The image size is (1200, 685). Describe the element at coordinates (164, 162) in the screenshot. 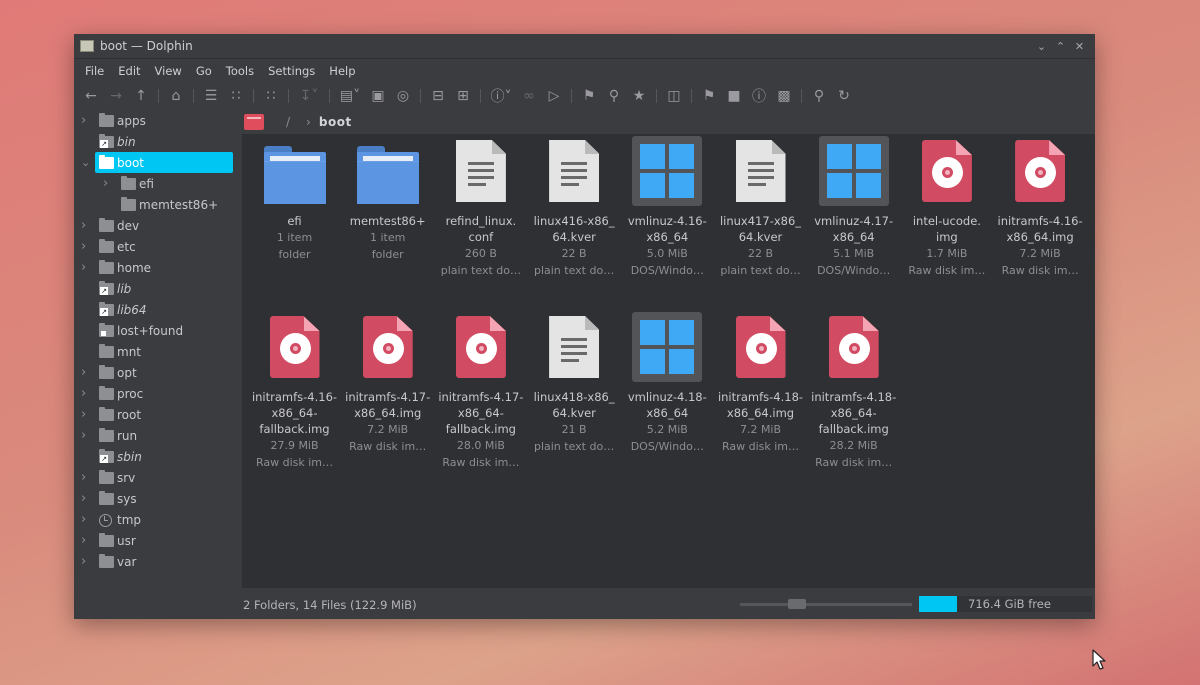

I see `selection-highlight` at that location.